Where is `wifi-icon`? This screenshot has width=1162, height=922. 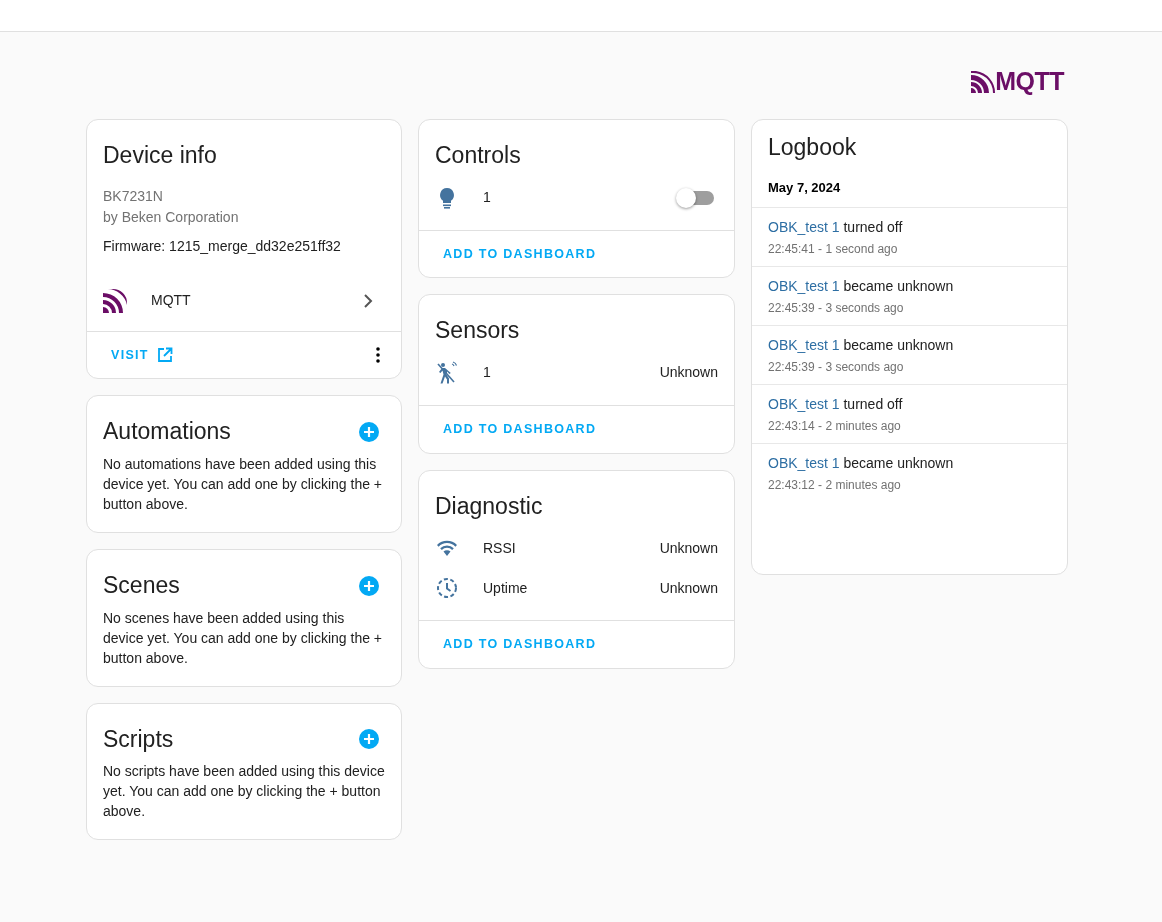
wifi-icon is located at coordinates (447, 548).